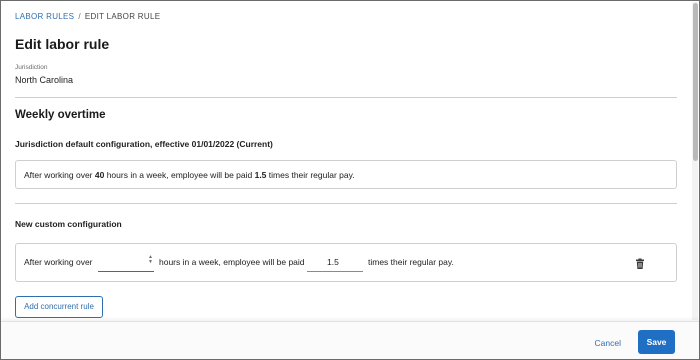  What do you see at coordinates (260, 175) in the screenshot?
I see `default-rule-multiplier: 1.5` at bounding box center [260, 175].